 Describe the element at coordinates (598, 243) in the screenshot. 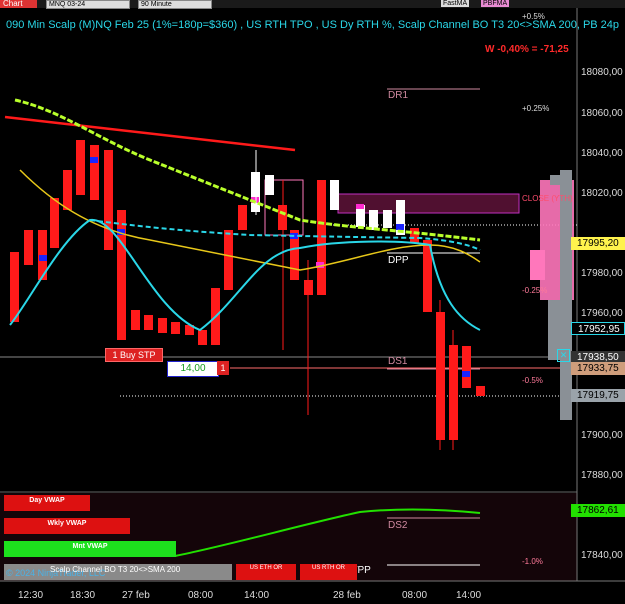

I see `price-tag-yellow: 17995,20` at that location.